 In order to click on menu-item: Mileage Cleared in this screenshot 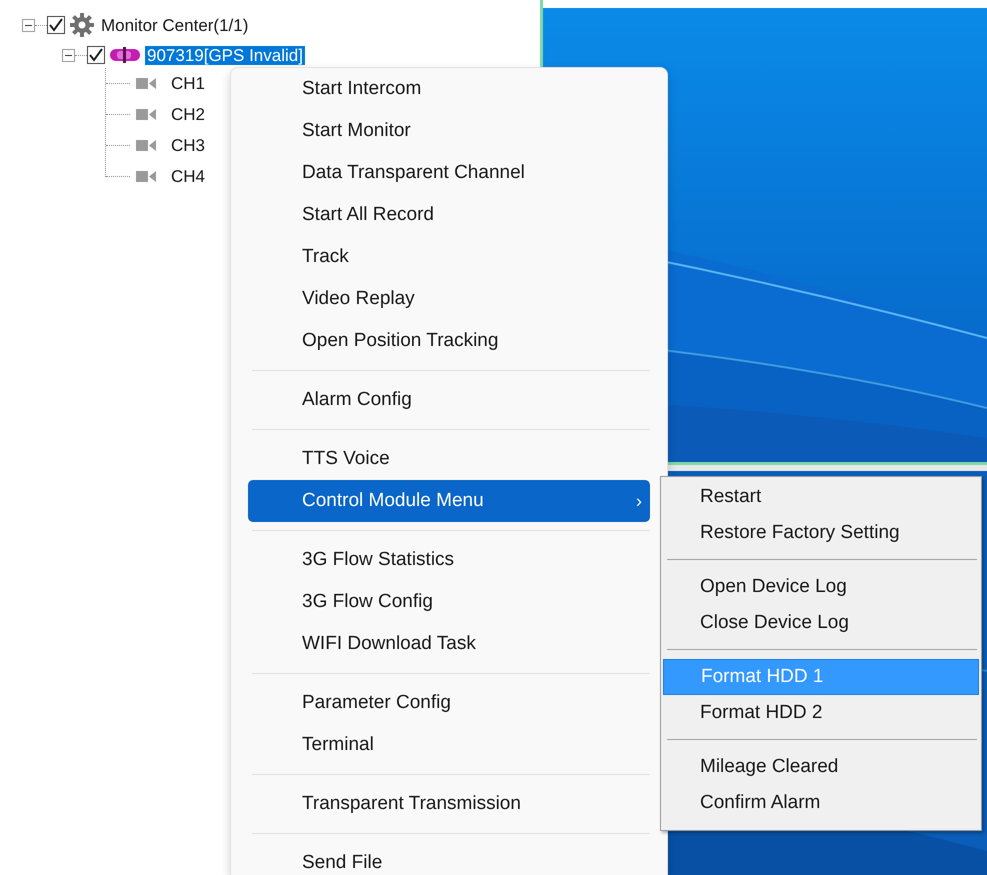, I will do `click(821, 767)`.